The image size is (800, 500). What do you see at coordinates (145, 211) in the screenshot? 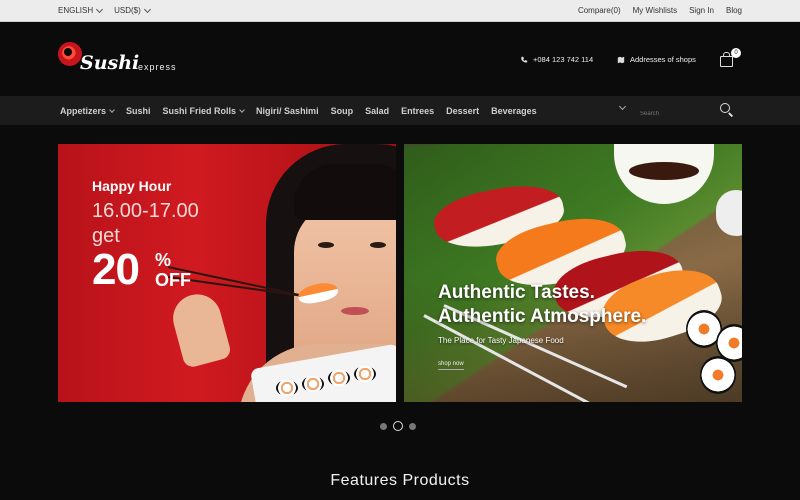
I see `banner-time: 16.00-17.00` at bounding box center [145, 211].